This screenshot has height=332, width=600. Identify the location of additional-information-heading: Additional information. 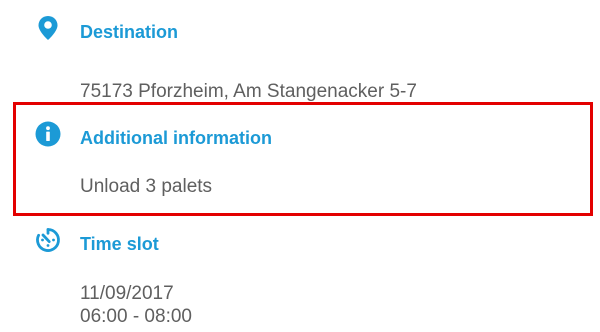
(176, 138).